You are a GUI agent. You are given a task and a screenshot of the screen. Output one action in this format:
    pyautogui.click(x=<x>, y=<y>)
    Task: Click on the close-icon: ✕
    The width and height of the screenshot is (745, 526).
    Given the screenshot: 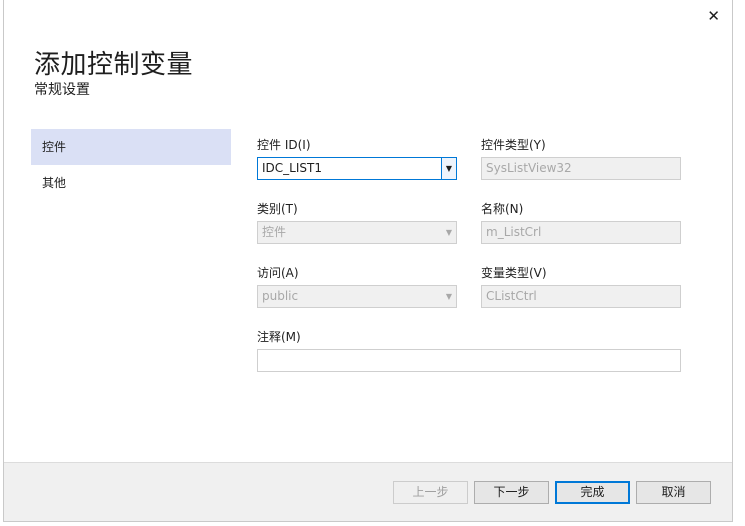 What is the action you would take?
    pyautogui.click(x=713, y=16)
    